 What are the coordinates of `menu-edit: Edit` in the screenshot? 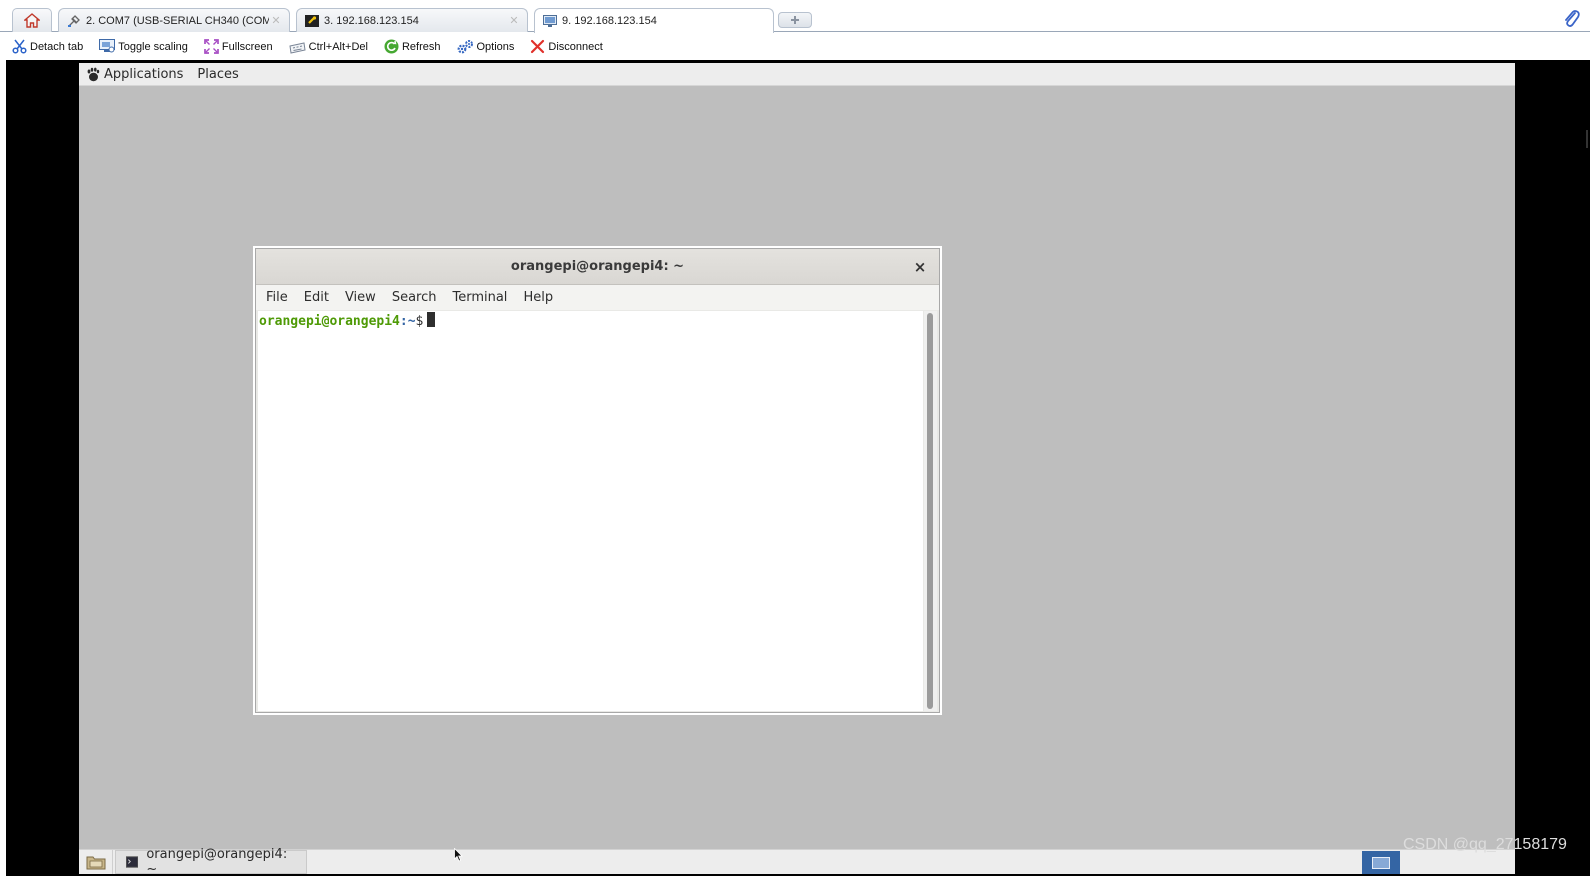 It's located at (316, 297).